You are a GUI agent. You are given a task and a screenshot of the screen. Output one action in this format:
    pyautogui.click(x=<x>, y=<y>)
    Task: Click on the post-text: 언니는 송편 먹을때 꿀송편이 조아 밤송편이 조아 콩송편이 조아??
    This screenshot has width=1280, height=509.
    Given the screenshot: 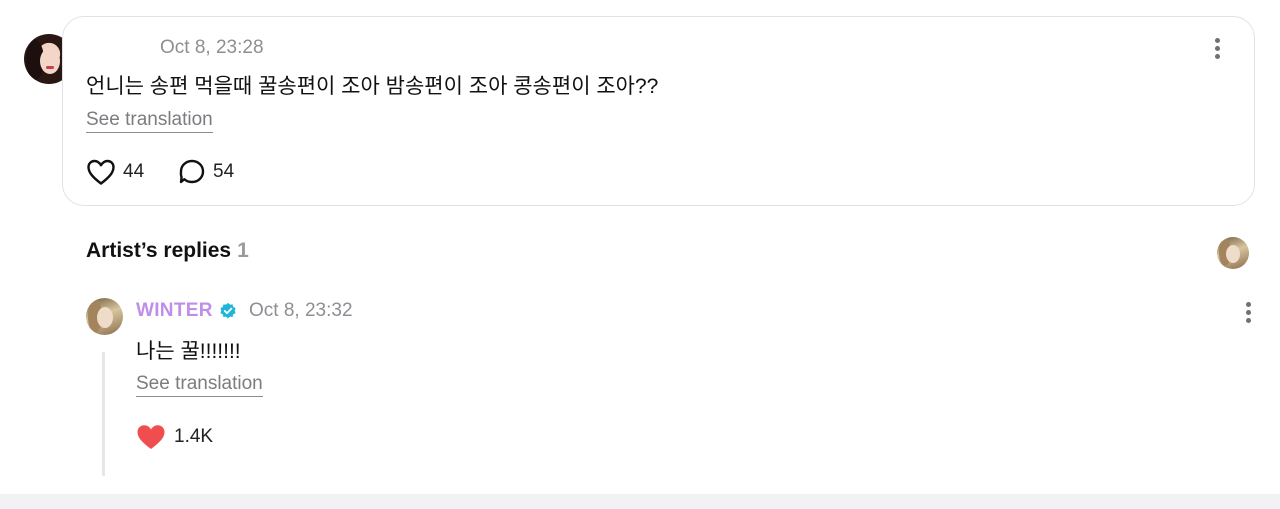 What is the action you would take?
    pyautogui.click(x=372, y=86)
    